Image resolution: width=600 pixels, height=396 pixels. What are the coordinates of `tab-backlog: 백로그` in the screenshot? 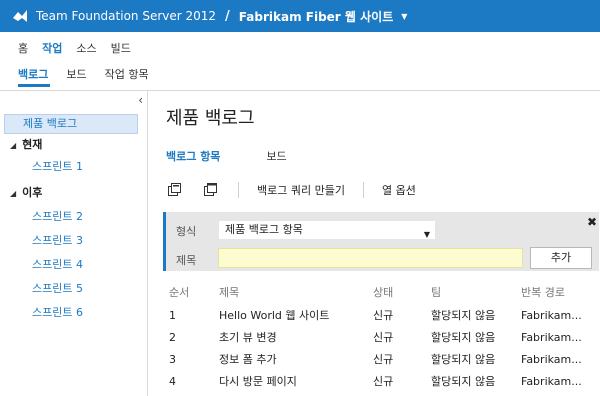 It's located at (33, 74).